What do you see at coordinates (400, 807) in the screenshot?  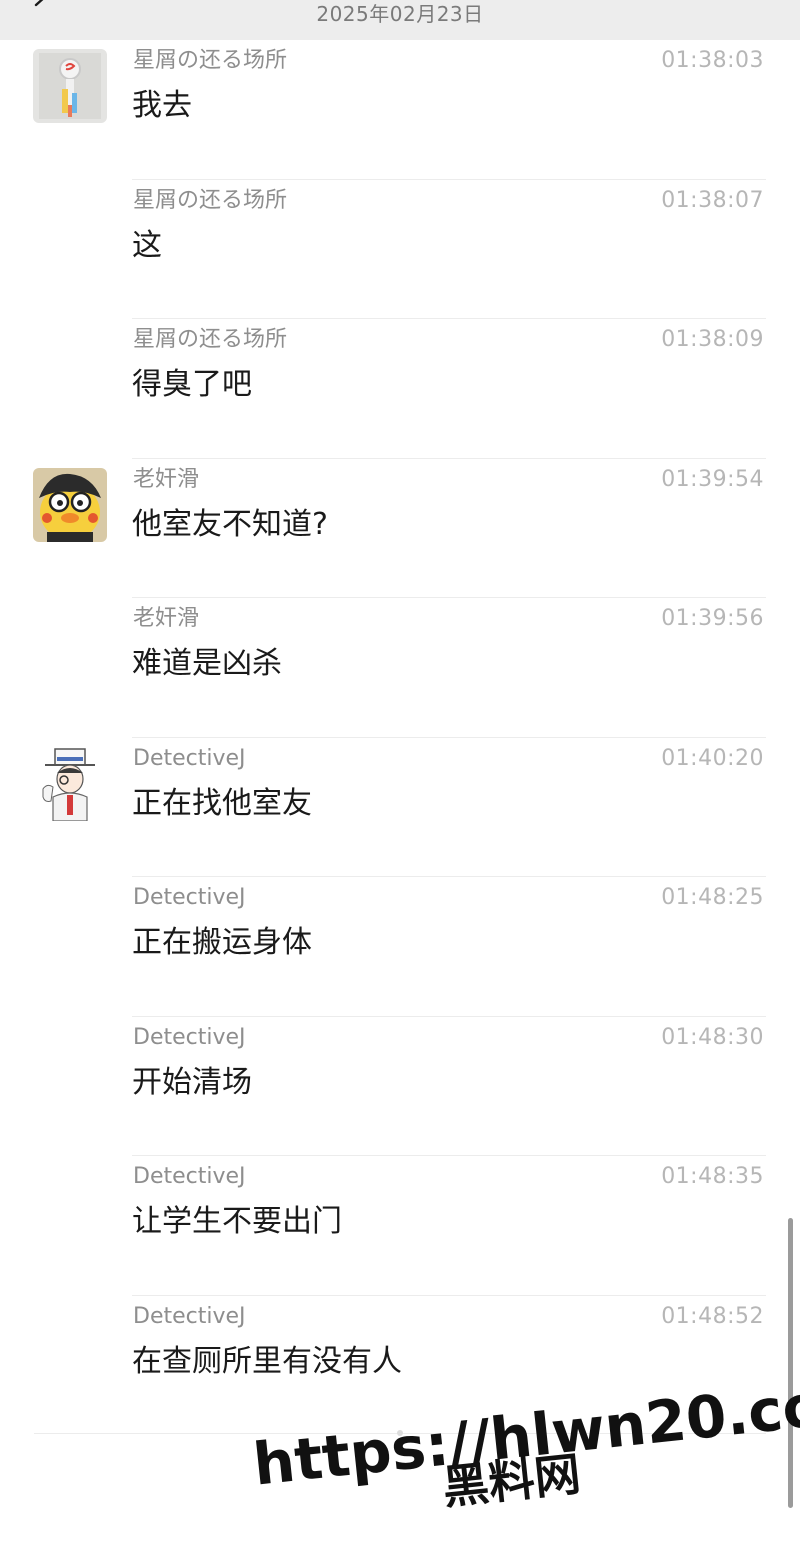 I see `chat-message: DetectiveJ 01:40:20 正在找他室友` at bounding box center [400, 807].